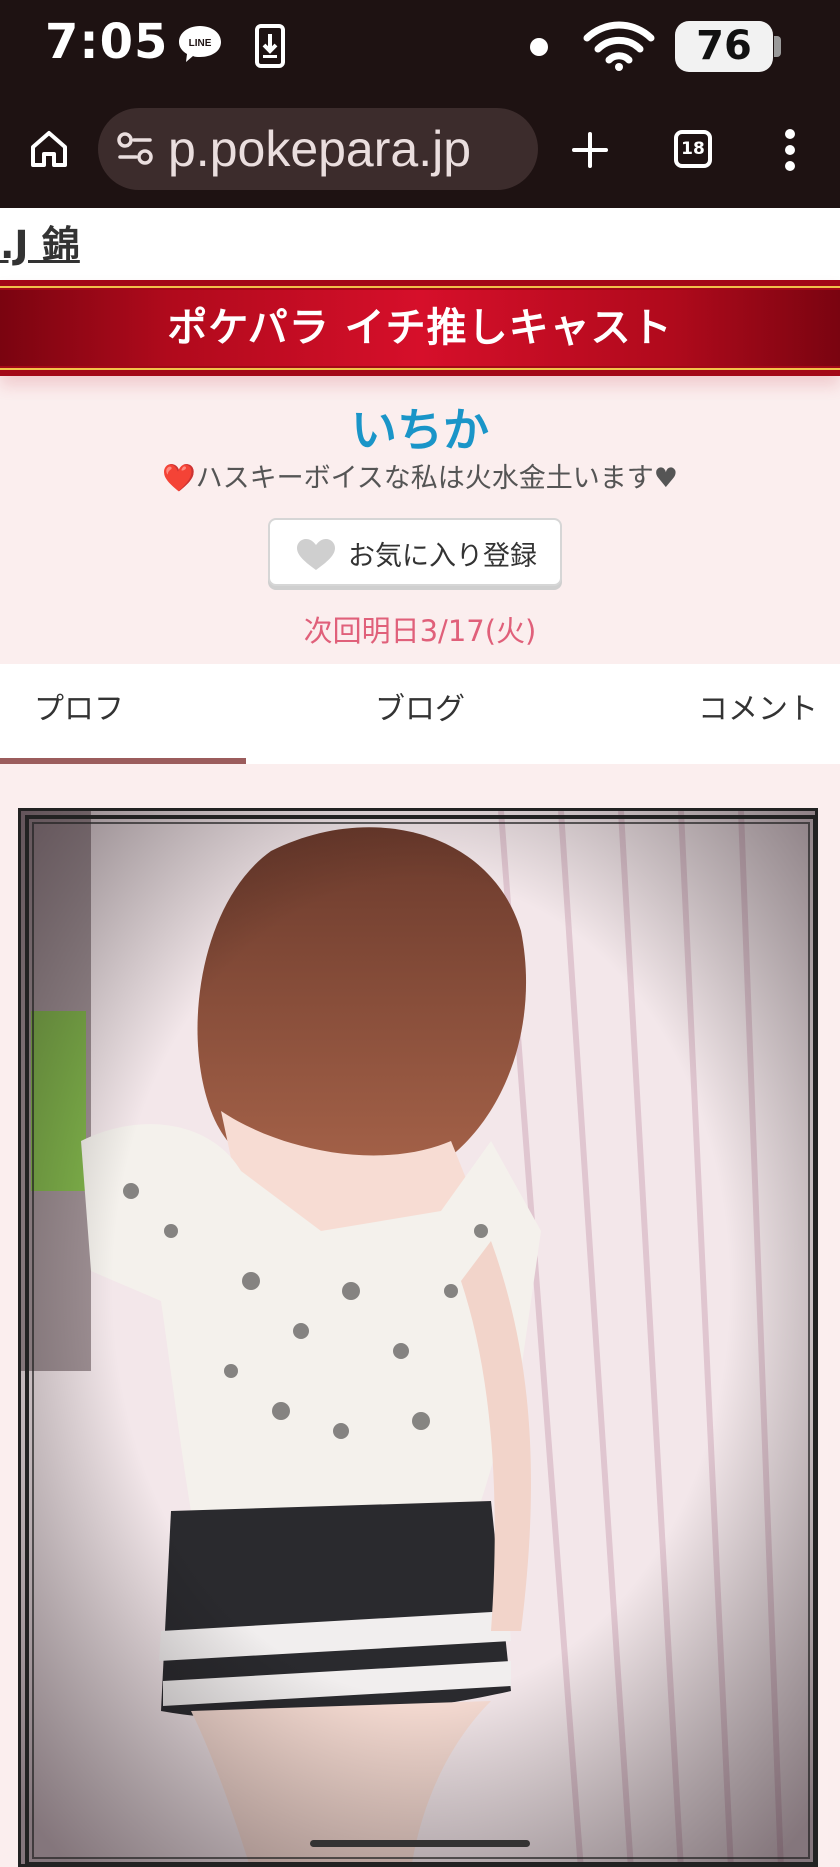 The height and width of the screenshot is (1867, 840). Describe the element at coordinates (49, 149) in the screenshot. I see `home-icon` at that location.